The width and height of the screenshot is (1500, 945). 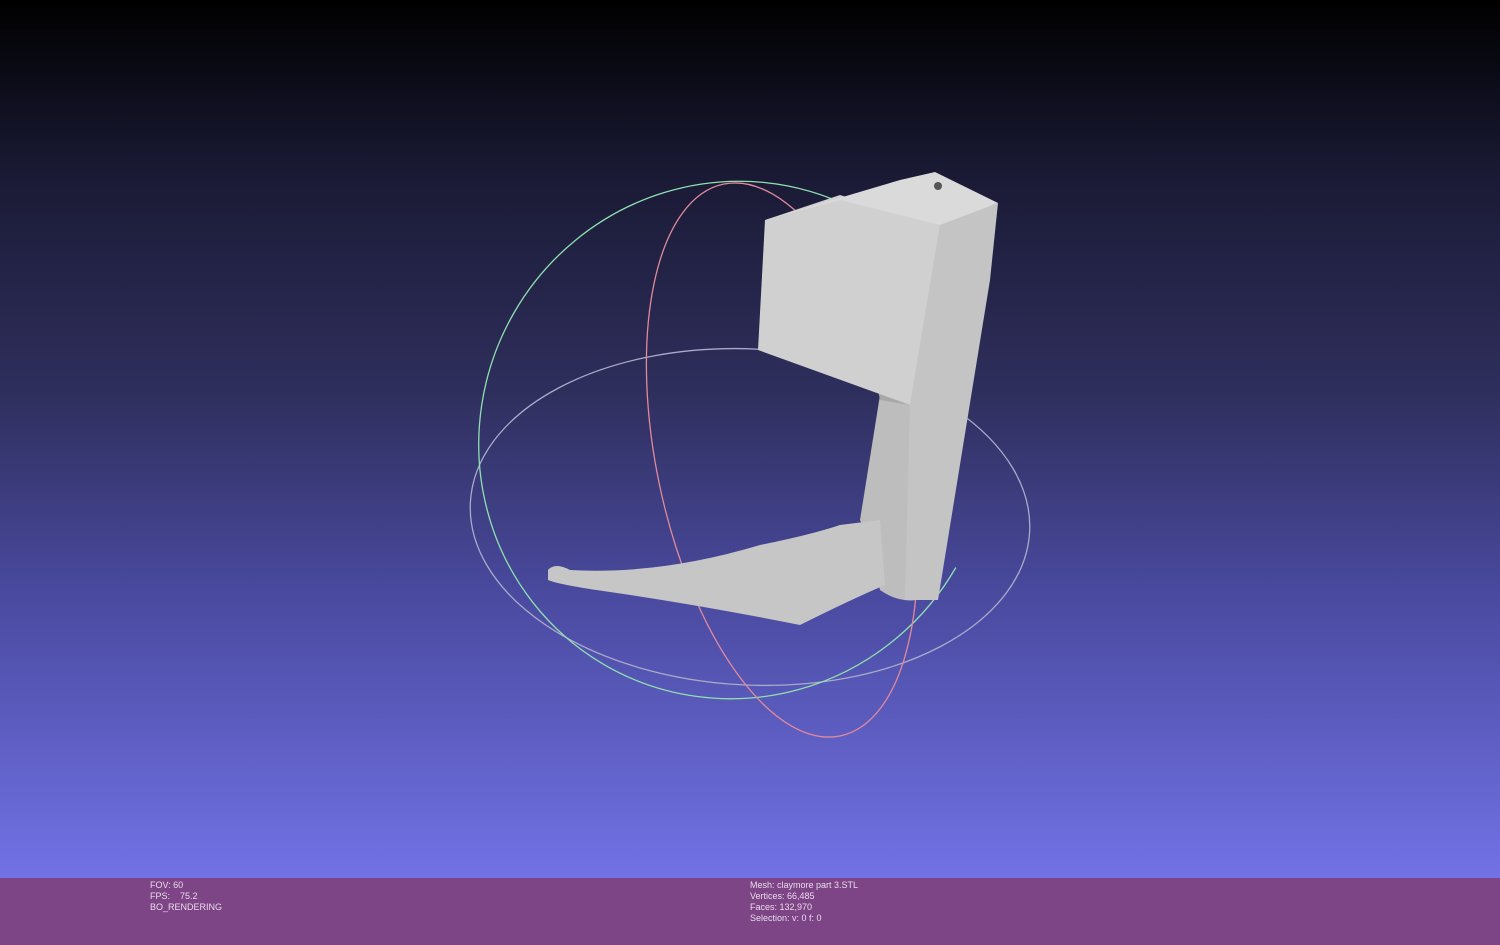 What do you see at coordinates (186, 907) in the screenshot?
I see `render-mode: BO_RENDERING` at bounding box center [186, 907].